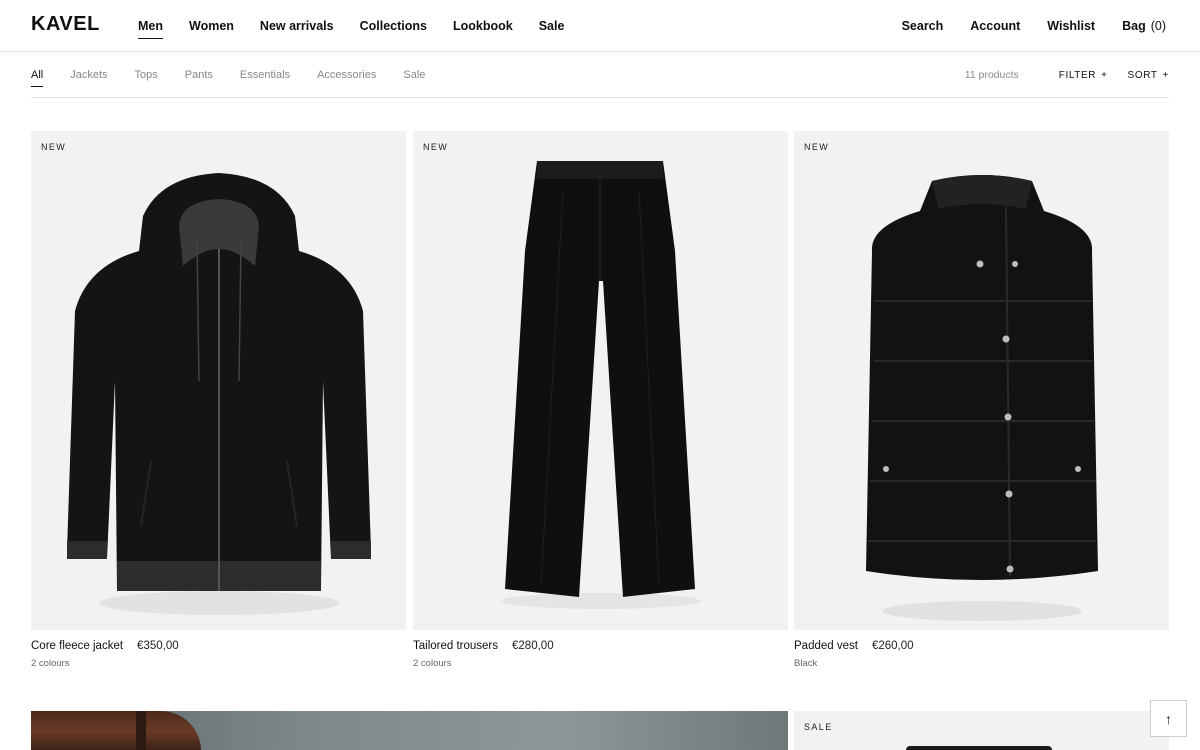 The height and width of the screenshot is (750, 1200). I want to click on product-price: €280,00, so click(533, 646).